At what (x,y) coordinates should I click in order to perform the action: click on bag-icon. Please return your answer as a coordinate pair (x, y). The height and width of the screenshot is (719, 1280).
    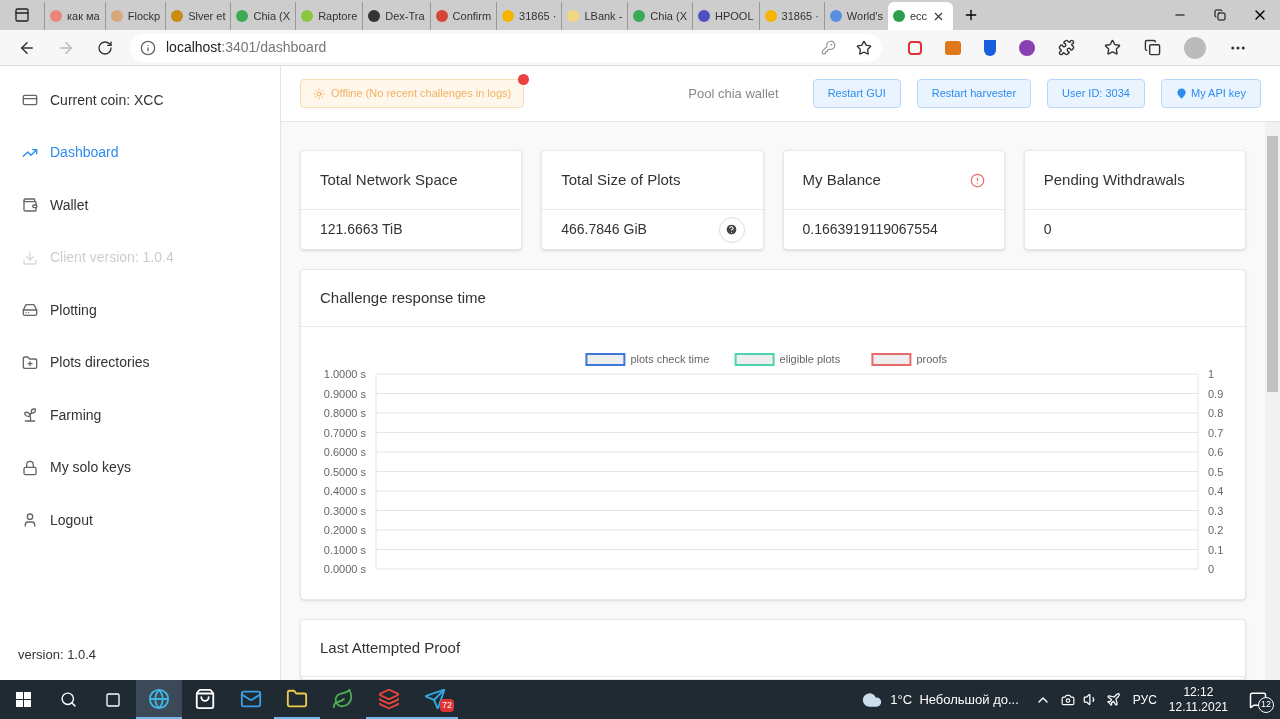
    Looking at the image, I should click on (205, 698).